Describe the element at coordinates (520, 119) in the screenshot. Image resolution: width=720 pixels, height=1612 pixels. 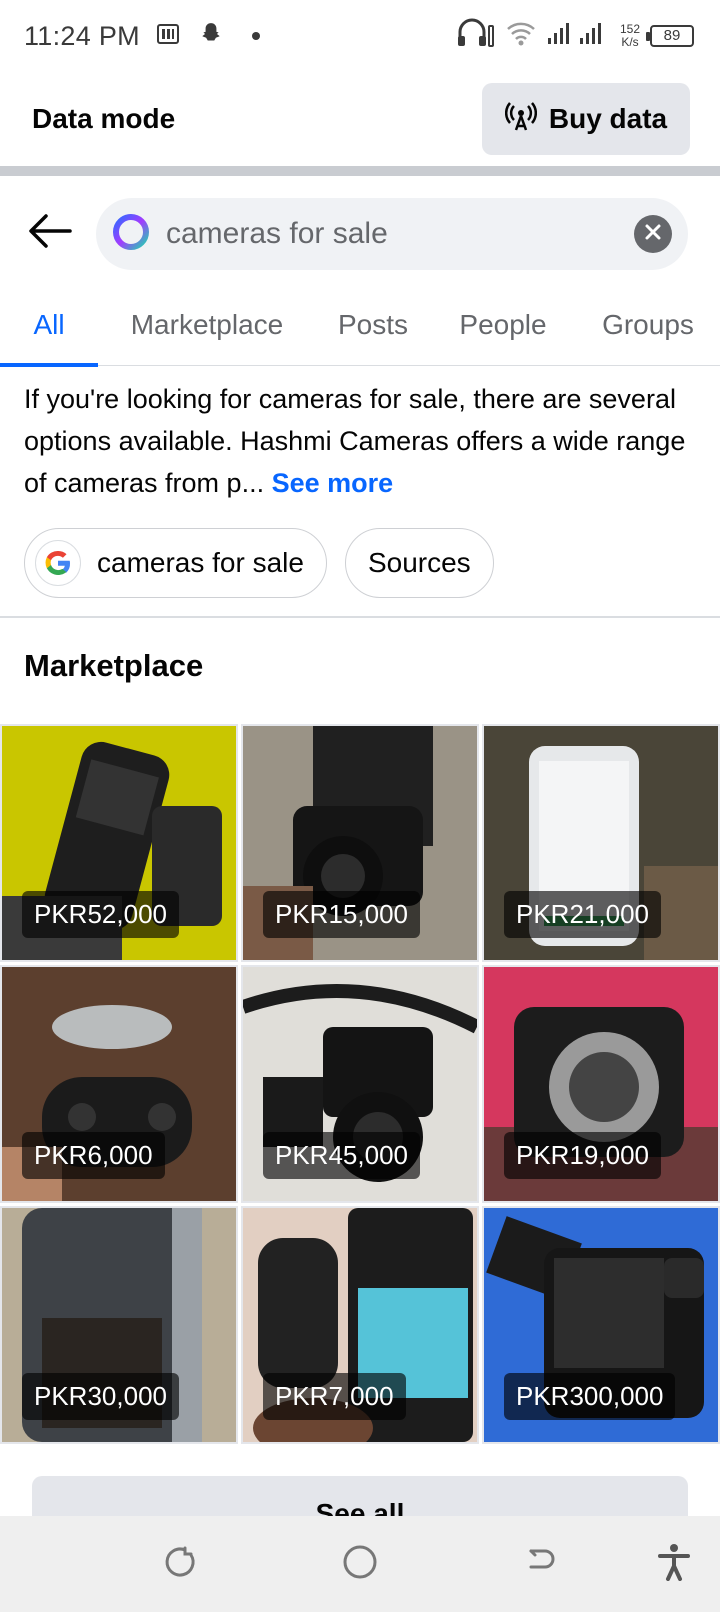
I see `broadcast-icon` at that location.